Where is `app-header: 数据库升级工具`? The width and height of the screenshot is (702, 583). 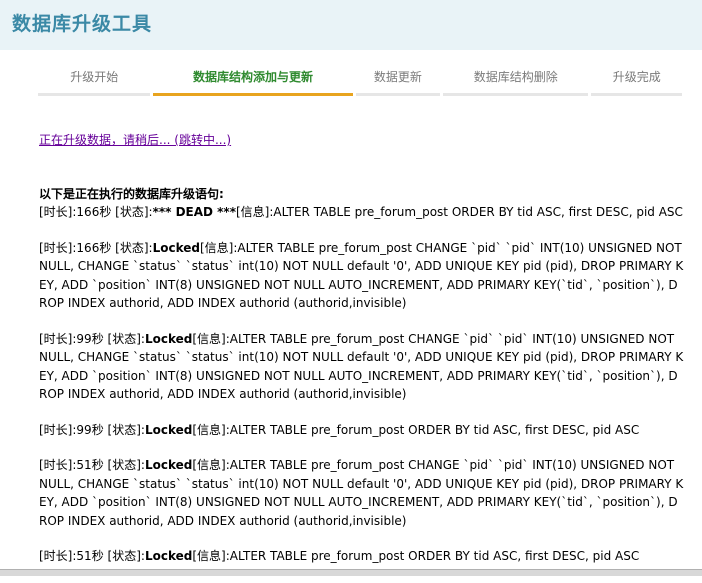 app-header: 数据库升级工具 is located at coordinates (351, 25).